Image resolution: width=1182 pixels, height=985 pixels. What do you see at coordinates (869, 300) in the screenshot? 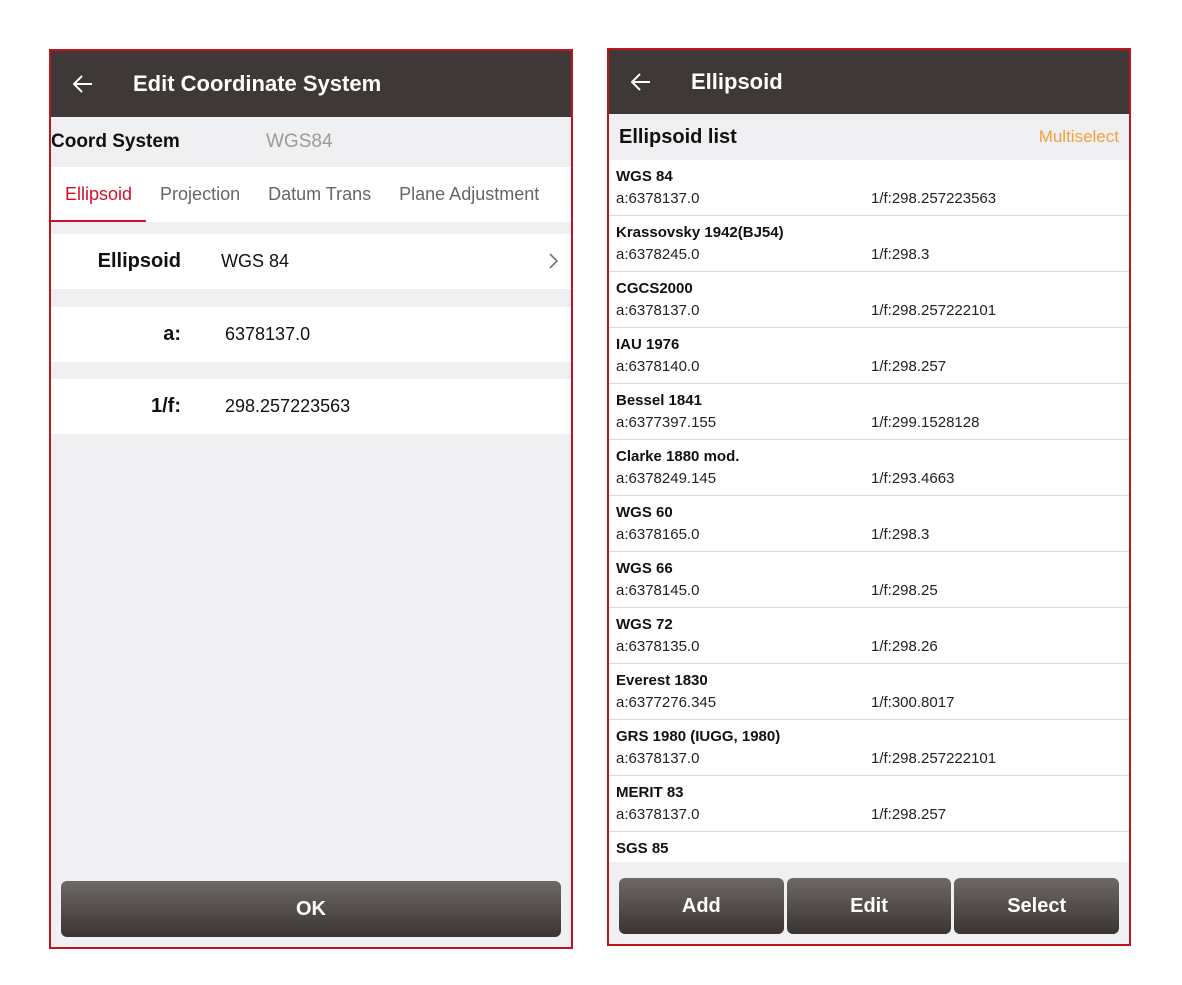
I see `list-item: CGCS2000 a:6378137.0 1/f:298.257222101` at bounding box center [869, 300].